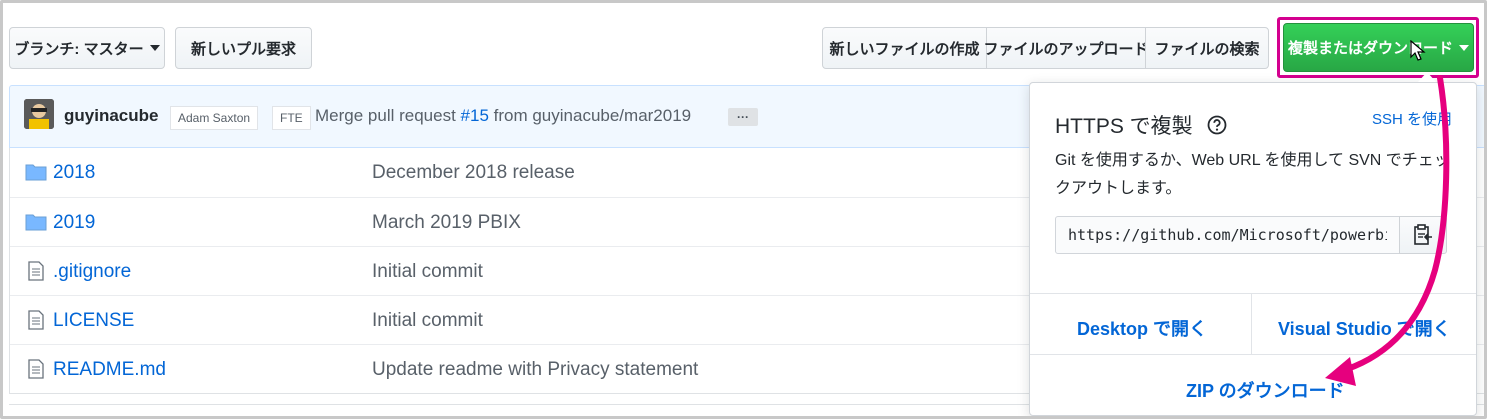 The height and width of the screenshot is (419, 1487). I want to click on clone-or-download-button: 複製またはダウンロード, so click(1378, 47).